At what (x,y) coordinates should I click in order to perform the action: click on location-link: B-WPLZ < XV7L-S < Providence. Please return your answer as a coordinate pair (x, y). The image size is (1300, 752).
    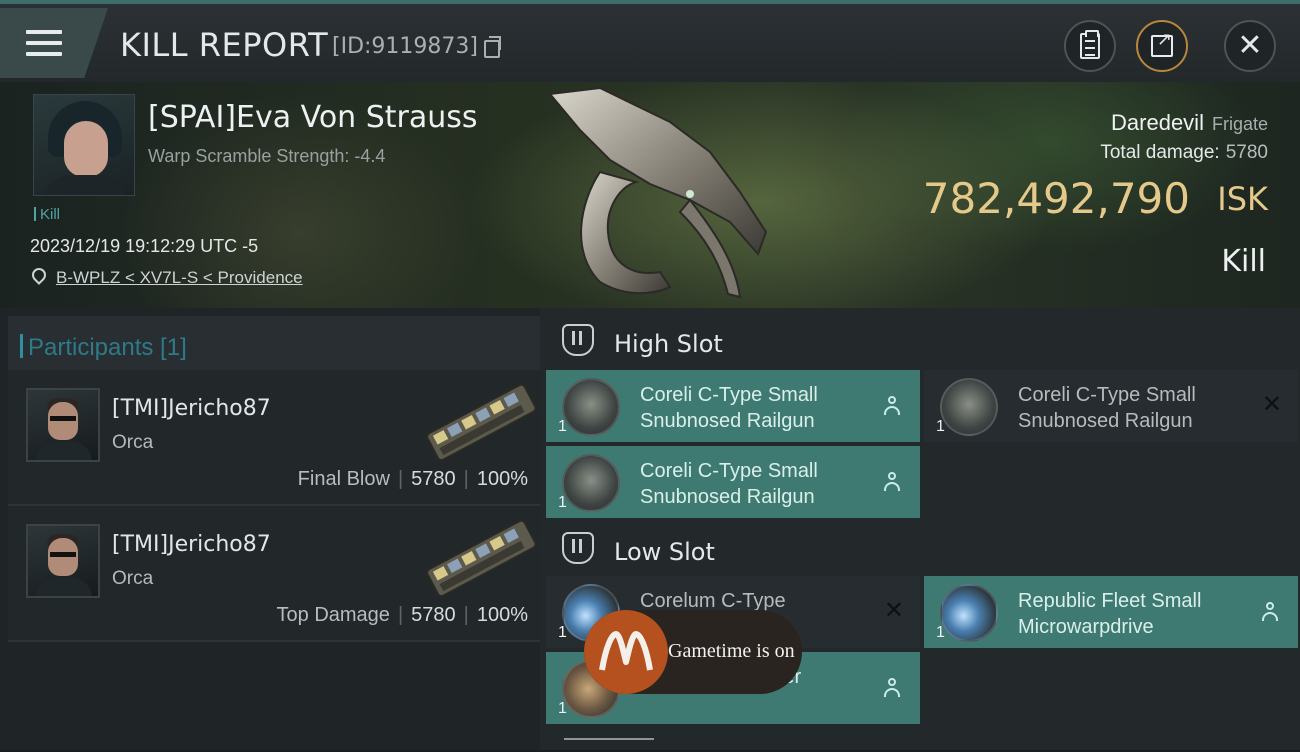
    Looking at the image, I should click on (179, 277).